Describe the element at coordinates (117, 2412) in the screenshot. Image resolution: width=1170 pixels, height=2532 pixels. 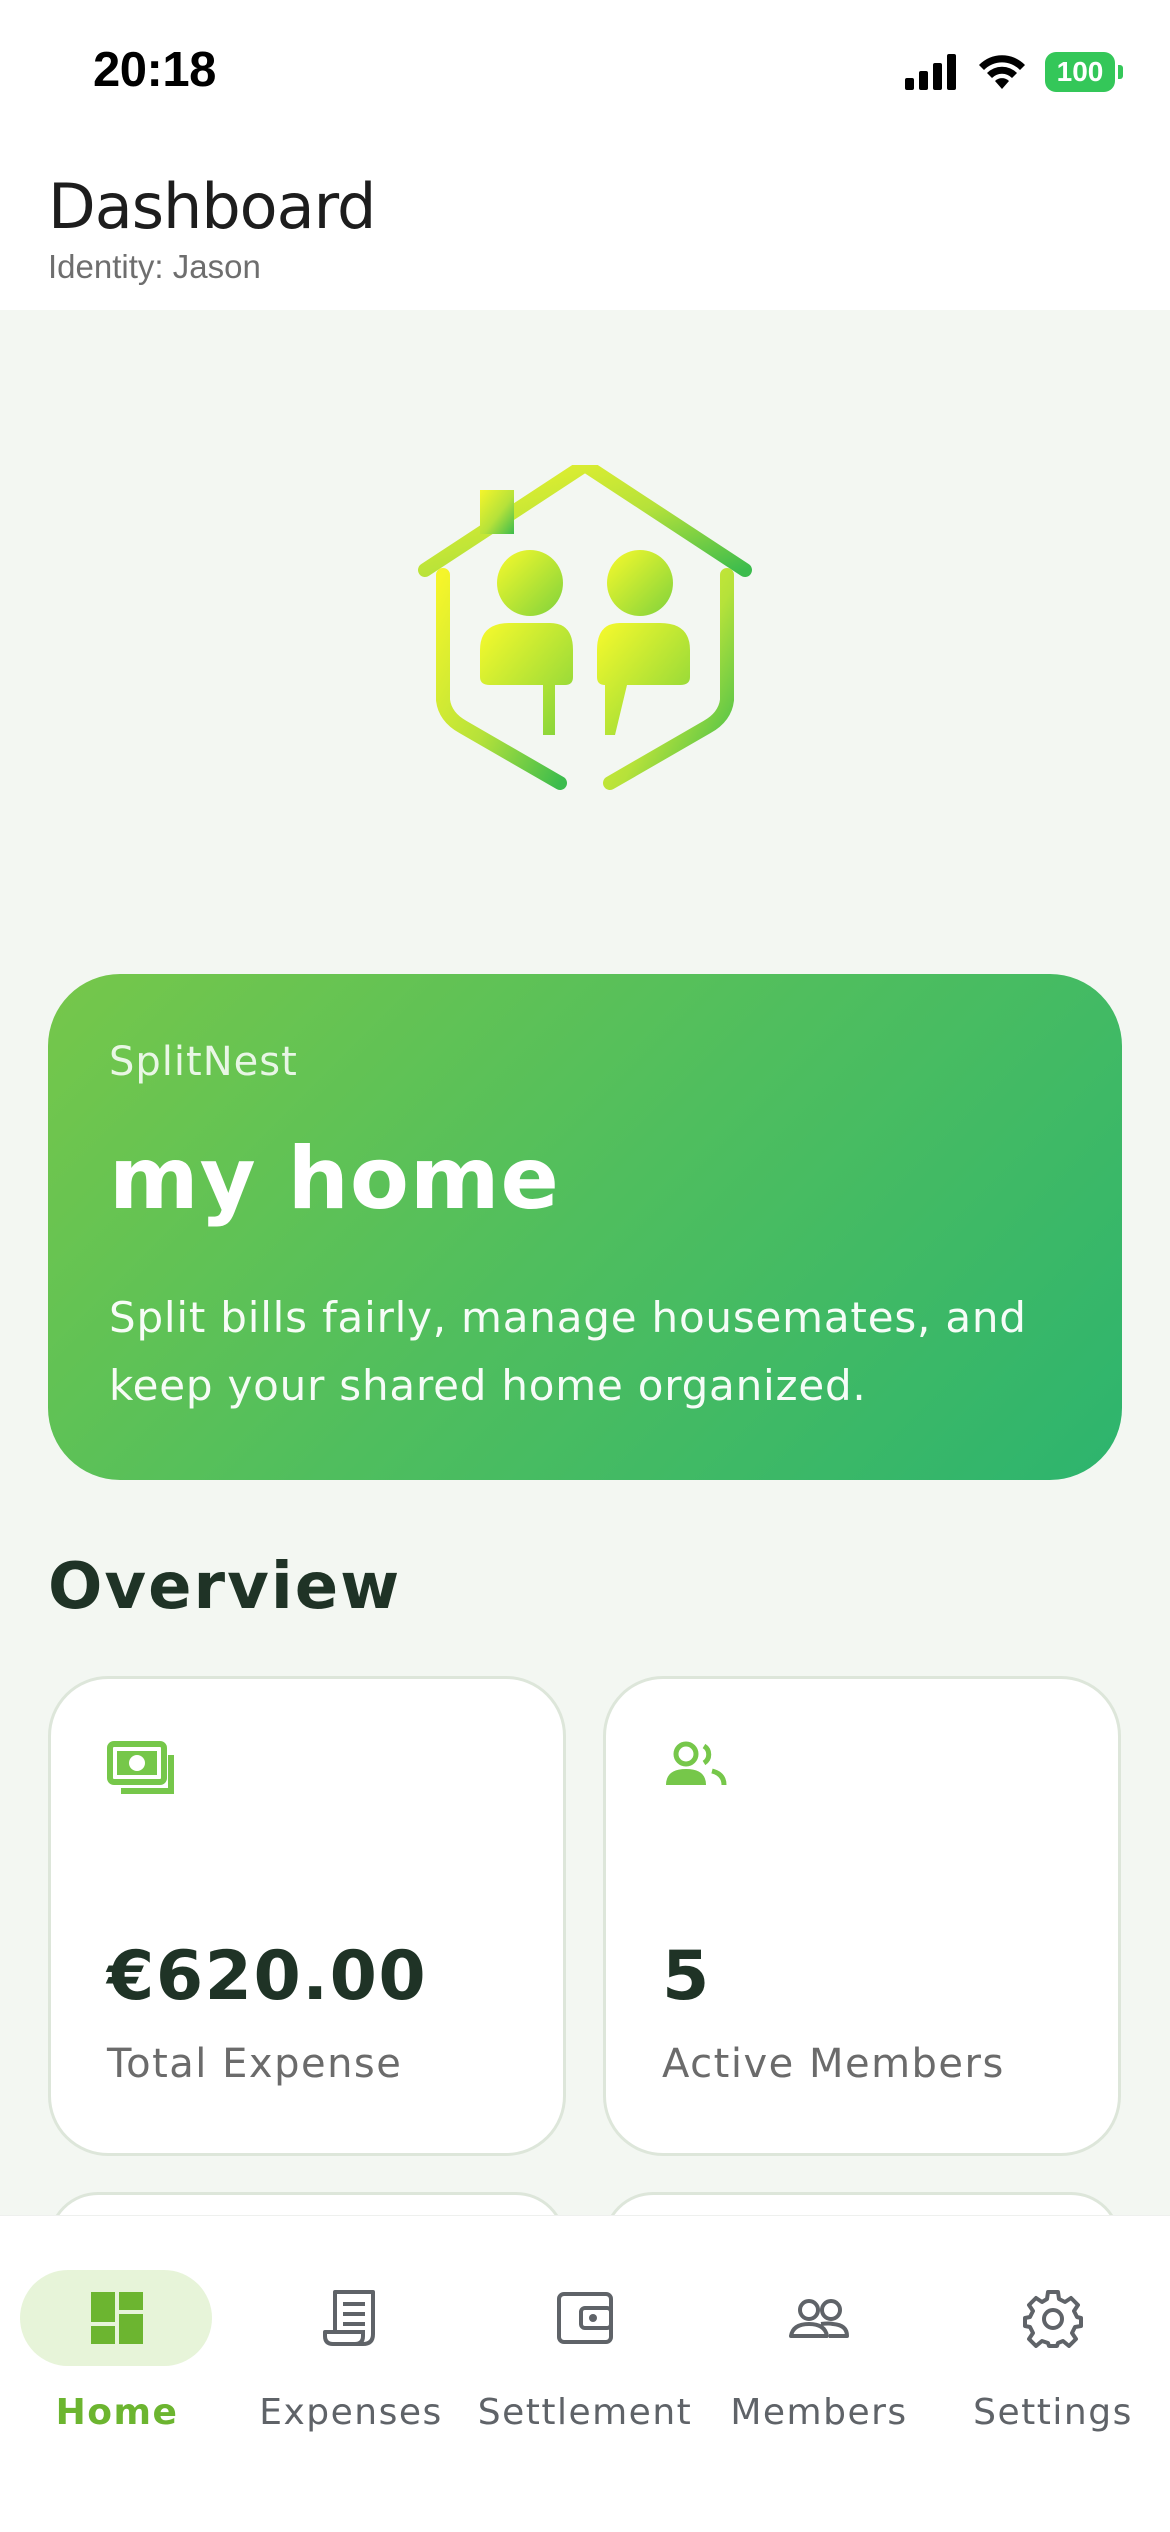
I see `nav-label-home: Home` at that location.